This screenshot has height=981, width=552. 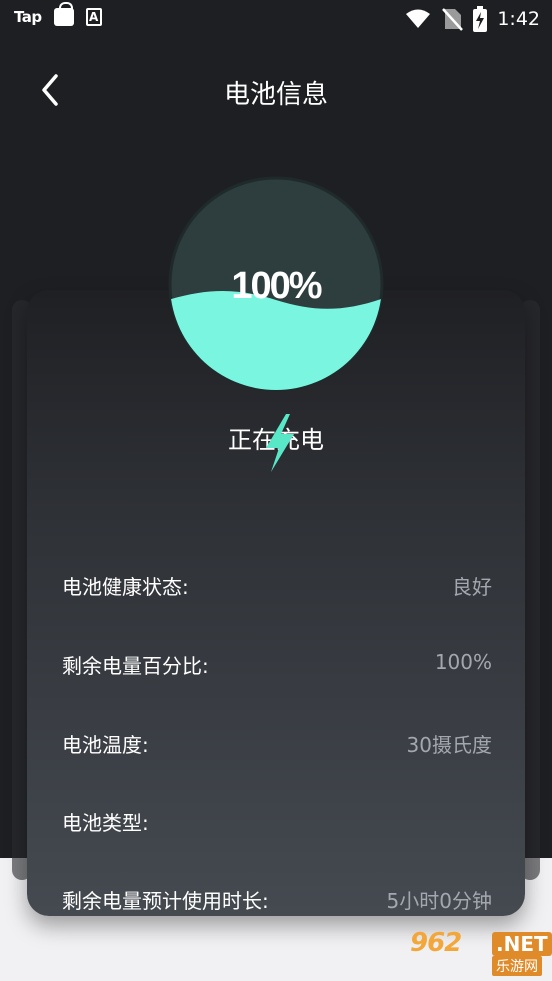 I want to click on status-bar-right: 1:42, so click(x=472, y=19).